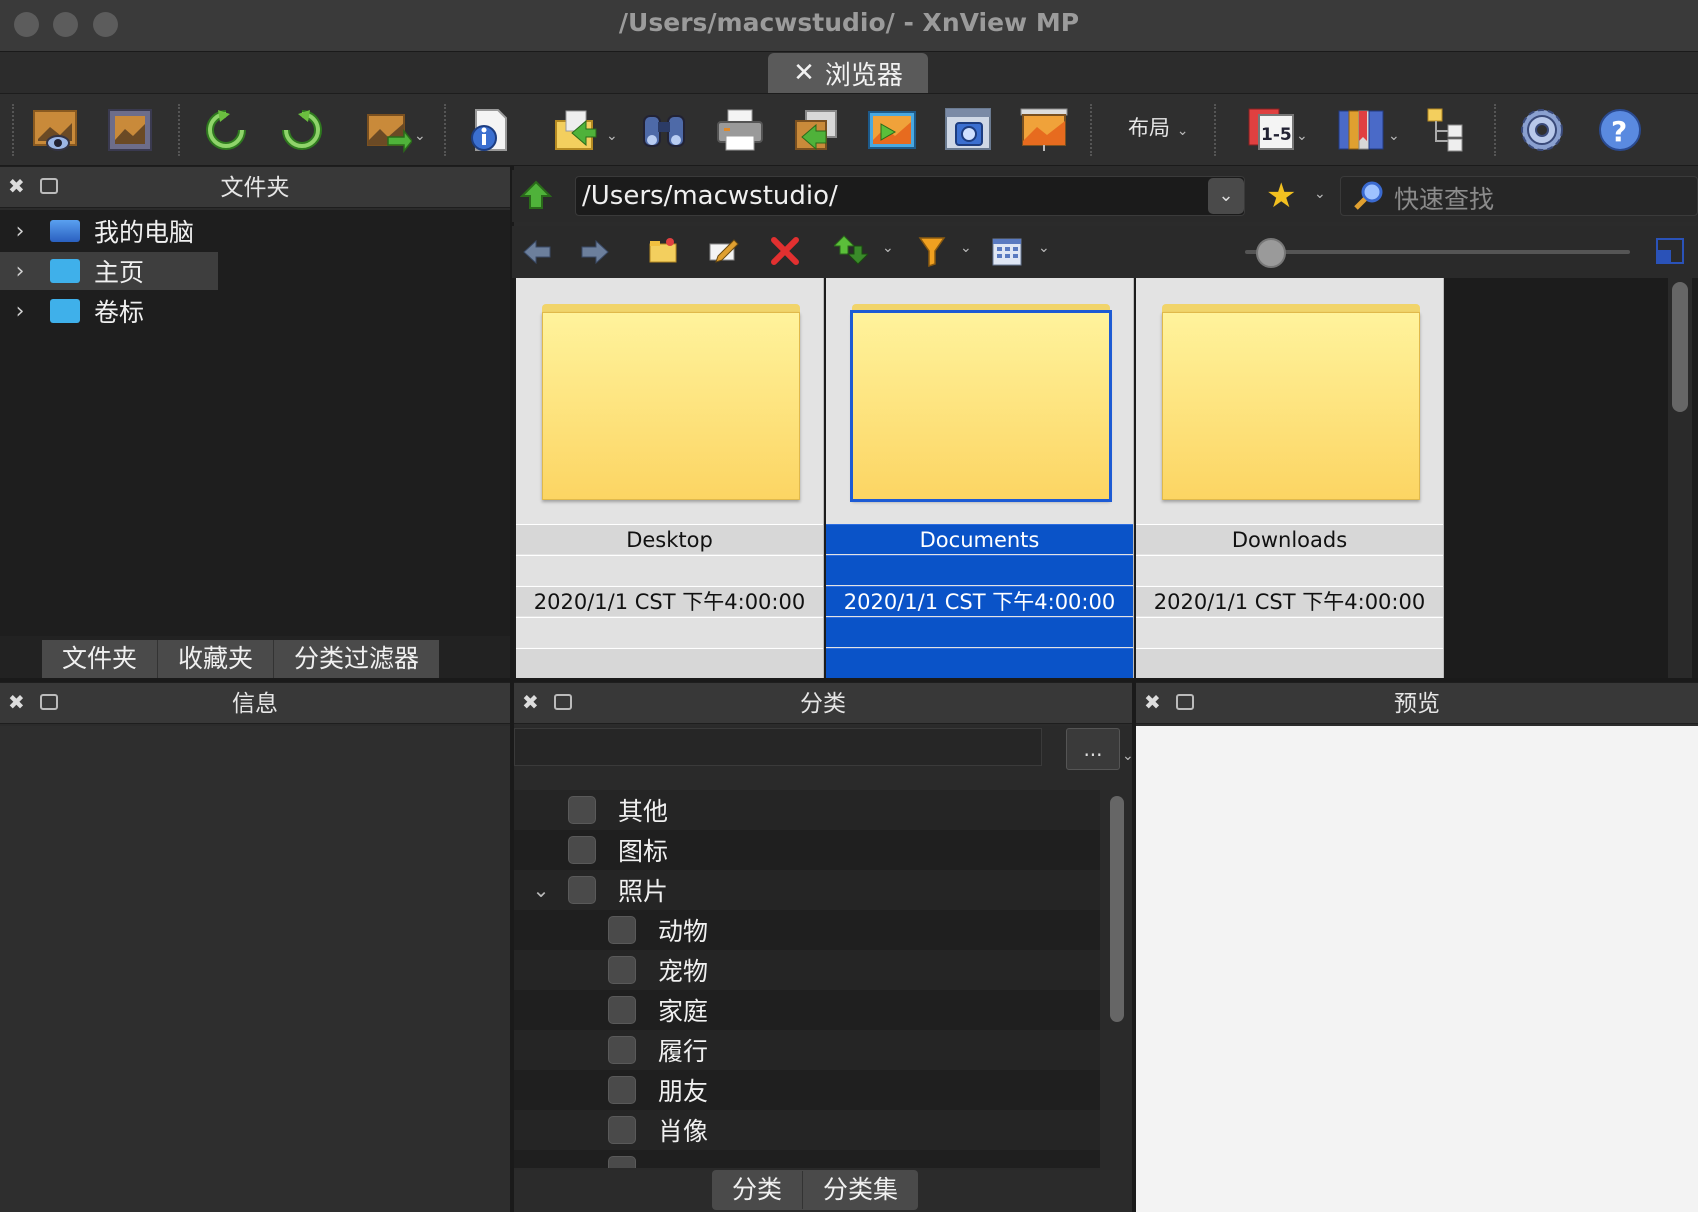 Image resolution: width=1698 pixels, height=1212 pixels. What do you see at coordinates (1302, 136) in the screenshot?
I see `rating-dropdown-icon: ⌄` at bounding box center [1302, 136].